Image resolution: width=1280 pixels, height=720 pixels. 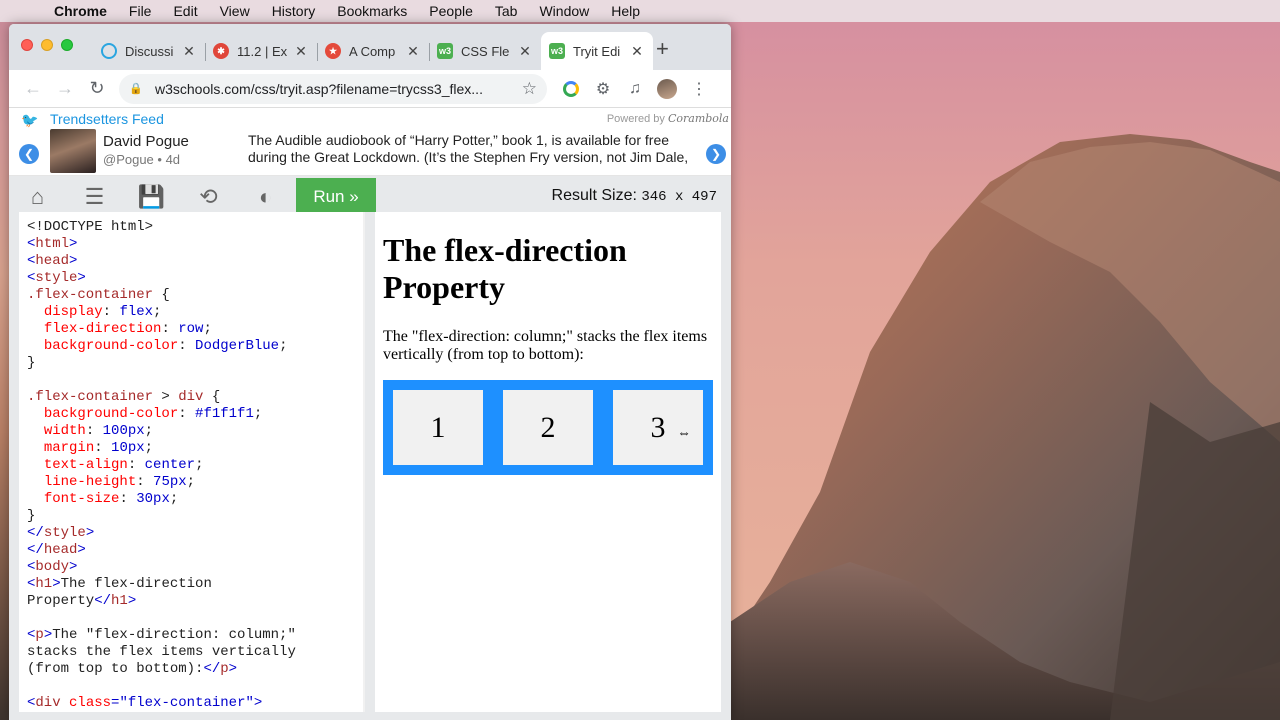 What do you see at coordinates (667, 88) in the screenshot?
I see `profile-avatar` at bounding box center [667, 88].